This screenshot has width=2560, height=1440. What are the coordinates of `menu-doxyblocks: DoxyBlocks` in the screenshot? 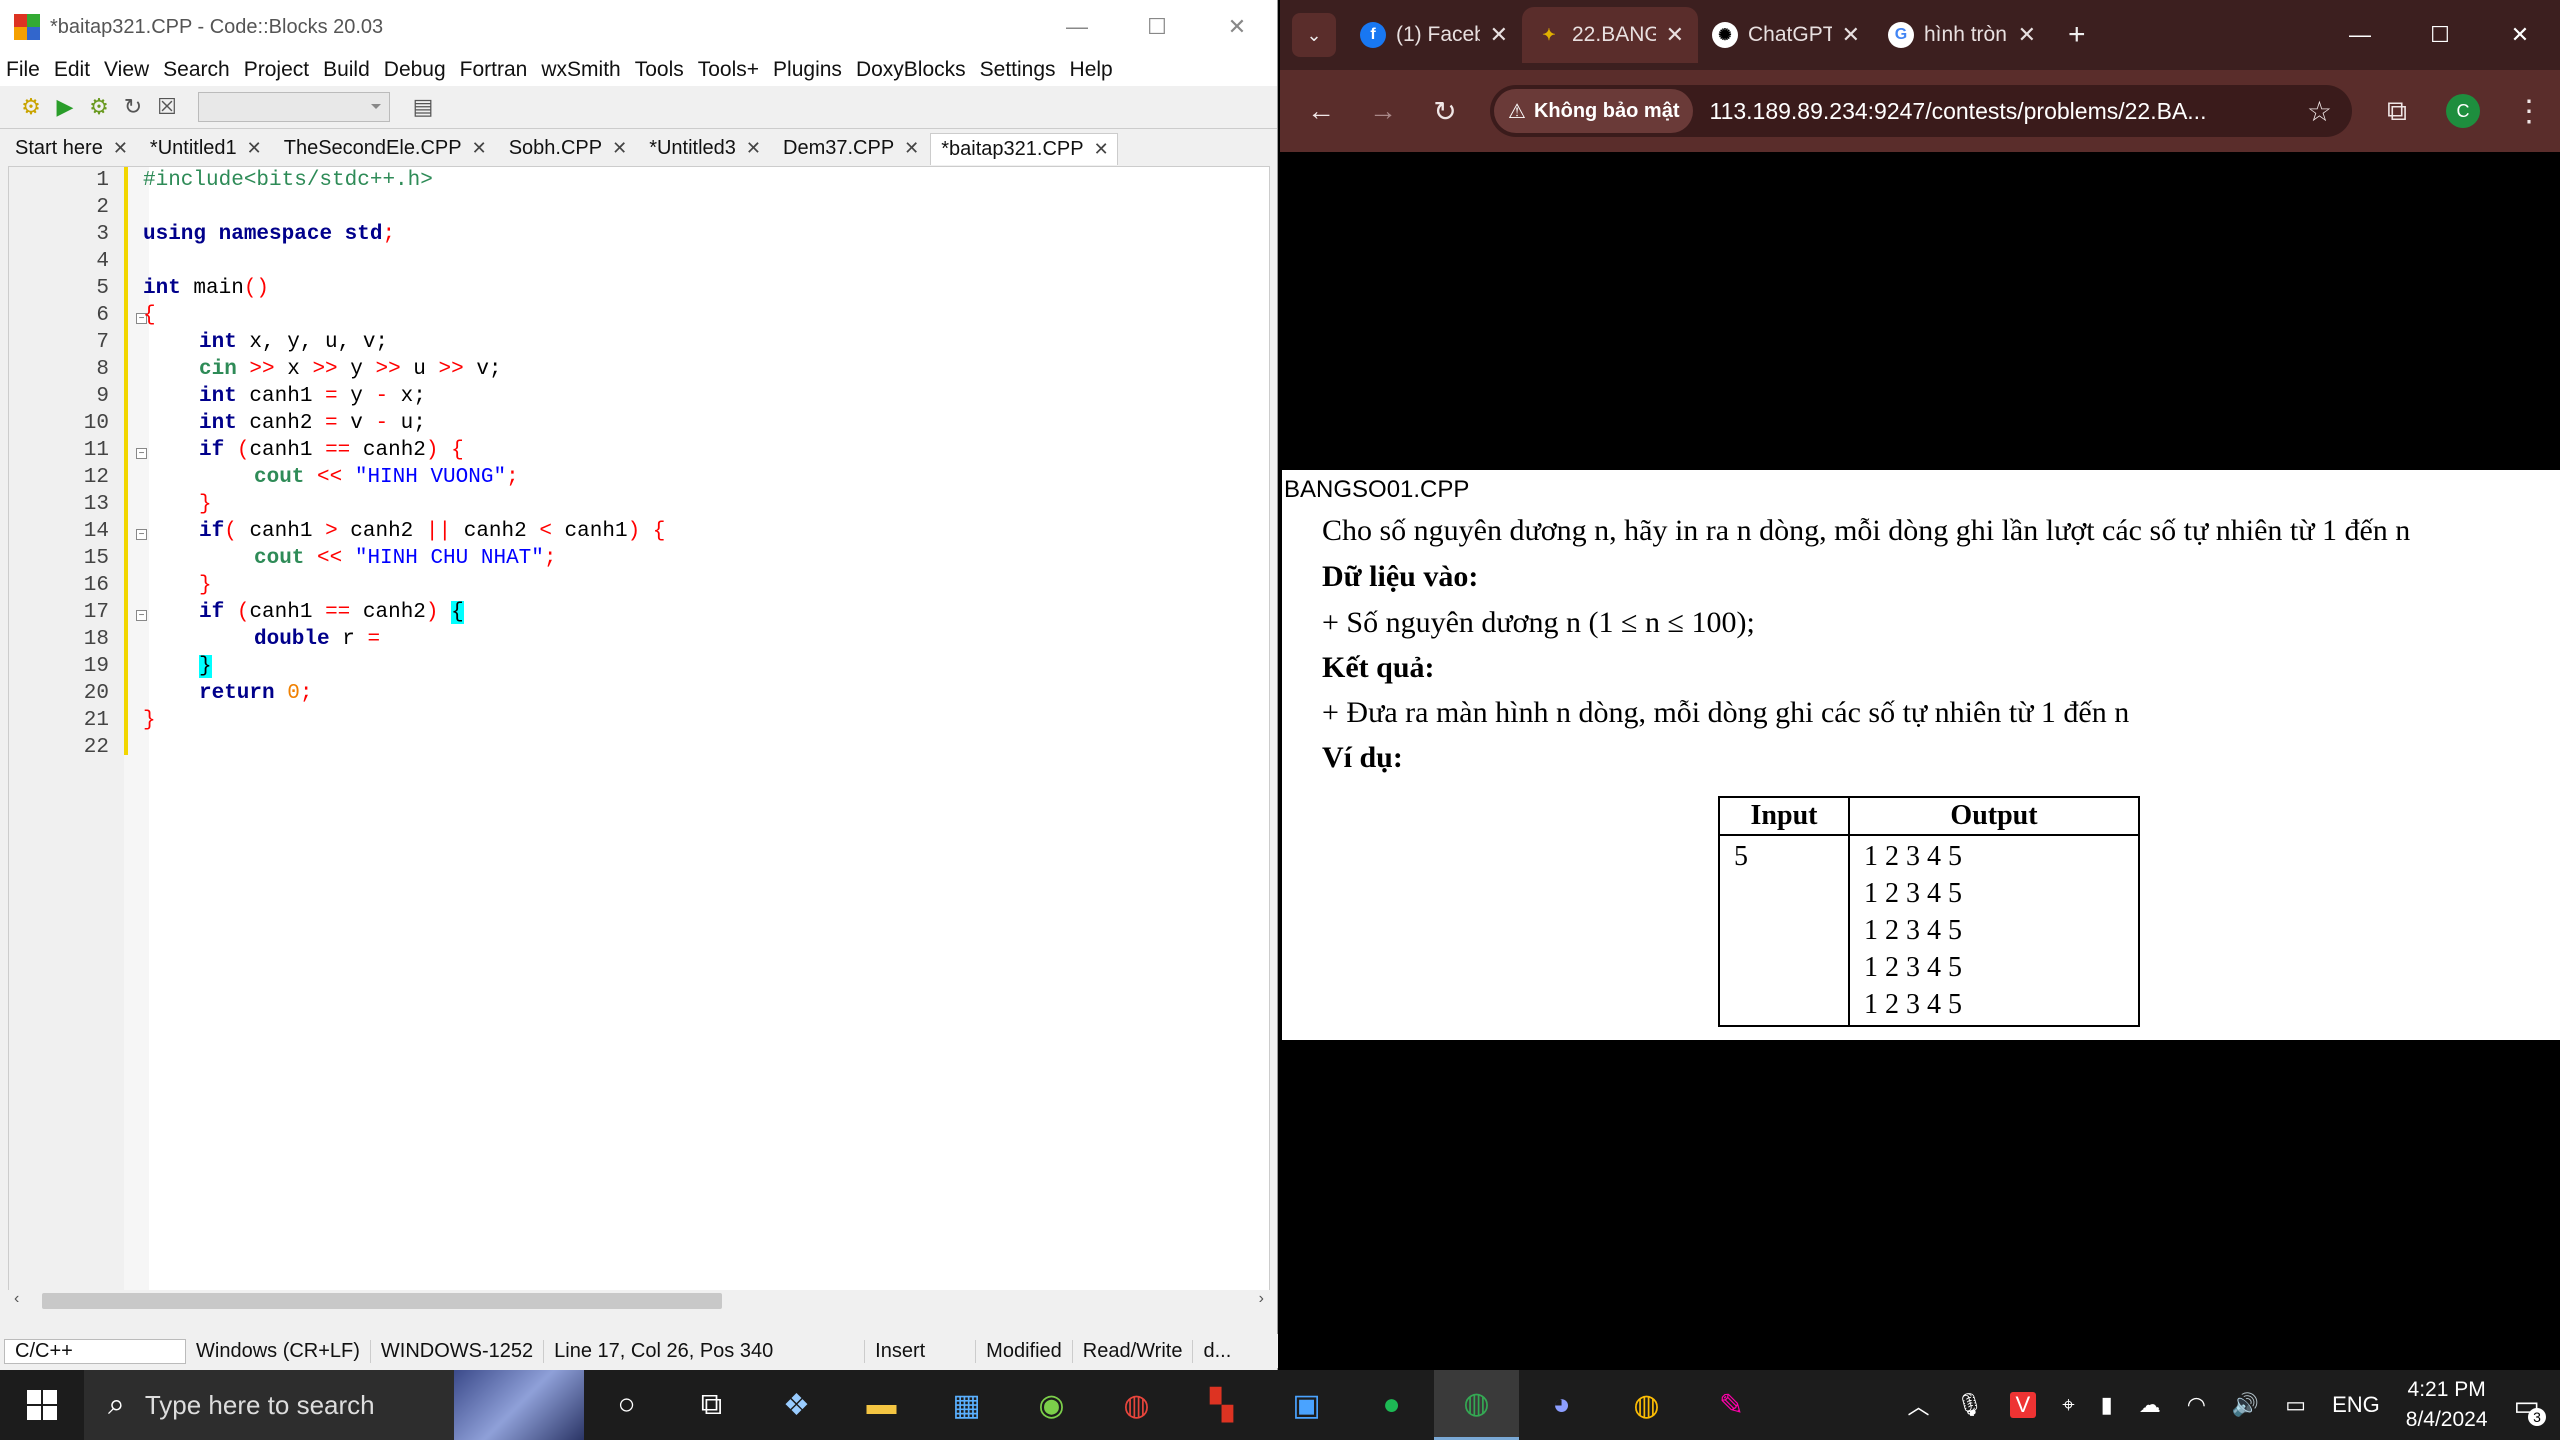 It's located at (911, 70).